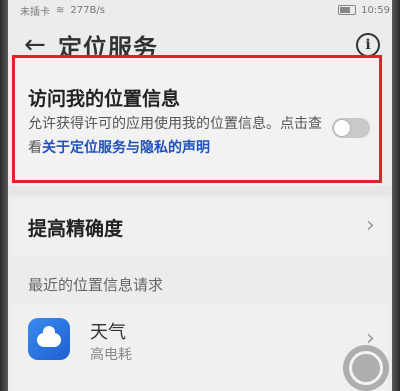  I want to click on network-speed: 277B/s, so click(87, 10).